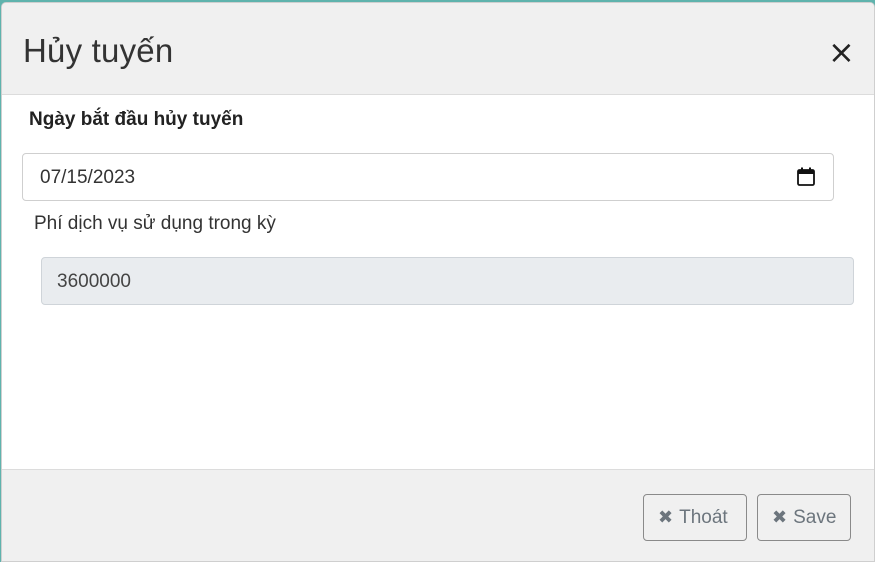 The image size is (875, 562). What do you see at coordinates (428, 177) in the screenshot?
I see `start-date-input: 07/15/2023` at bounding box center [428, 177].